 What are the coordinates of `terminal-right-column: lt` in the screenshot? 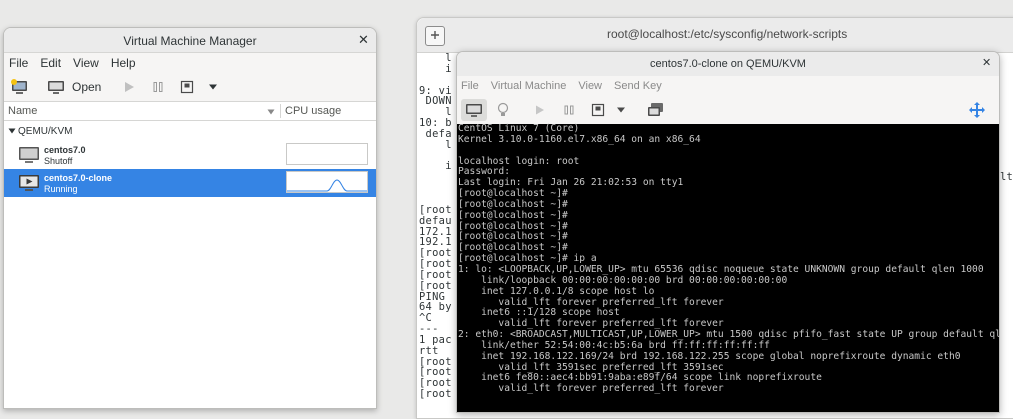 It's located at (1006, 118).